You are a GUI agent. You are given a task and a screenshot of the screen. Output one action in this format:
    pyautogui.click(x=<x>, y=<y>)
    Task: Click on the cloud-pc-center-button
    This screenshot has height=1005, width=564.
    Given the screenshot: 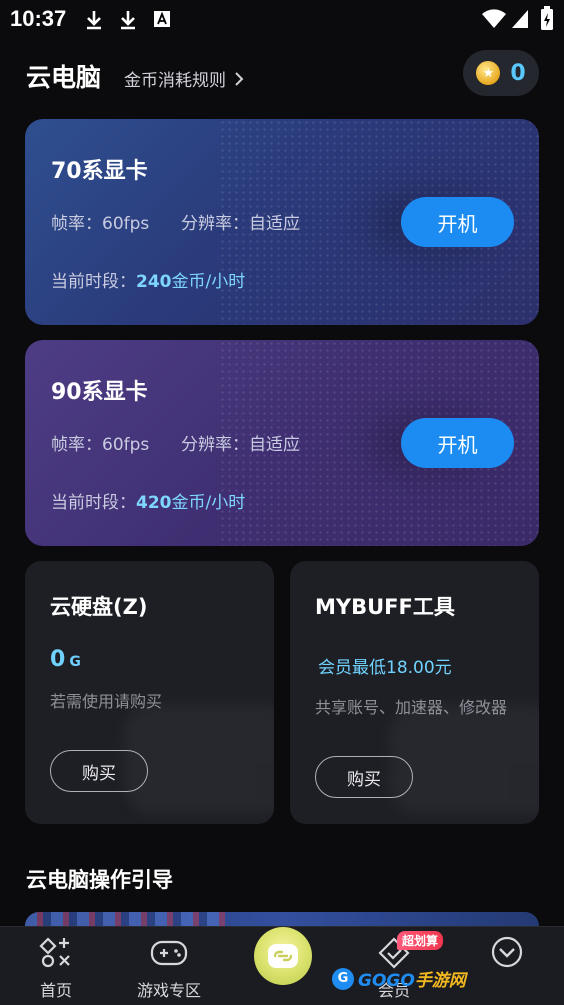 What is the action you would take?
    pyautogui.click(x=283, y=956)
    